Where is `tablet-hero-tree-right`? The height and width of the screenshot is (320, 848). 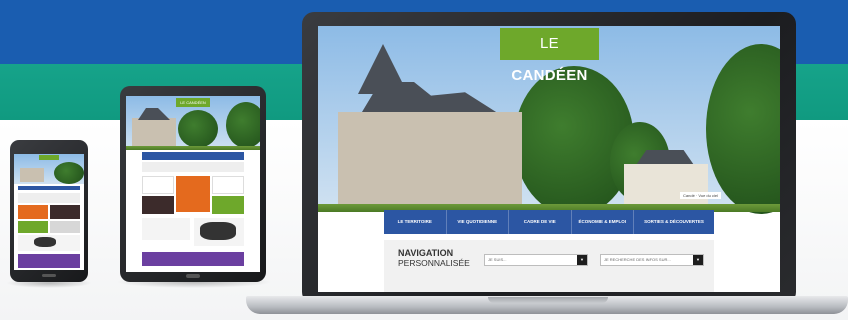
tablet-hero-tree-right is located at coordinates (243, 125).